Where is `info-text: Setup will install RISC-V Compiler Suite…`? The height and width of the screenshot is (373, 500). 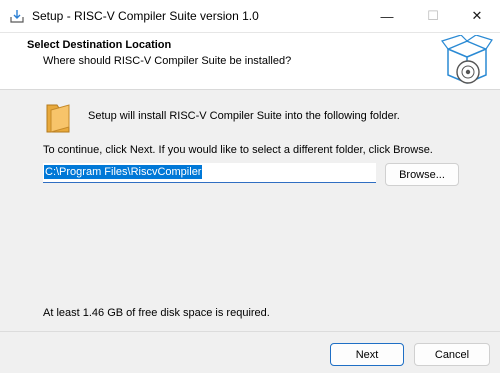 info-text: Setup will install RISC-V Compiler Suite… is located at coordinates (244, 116).